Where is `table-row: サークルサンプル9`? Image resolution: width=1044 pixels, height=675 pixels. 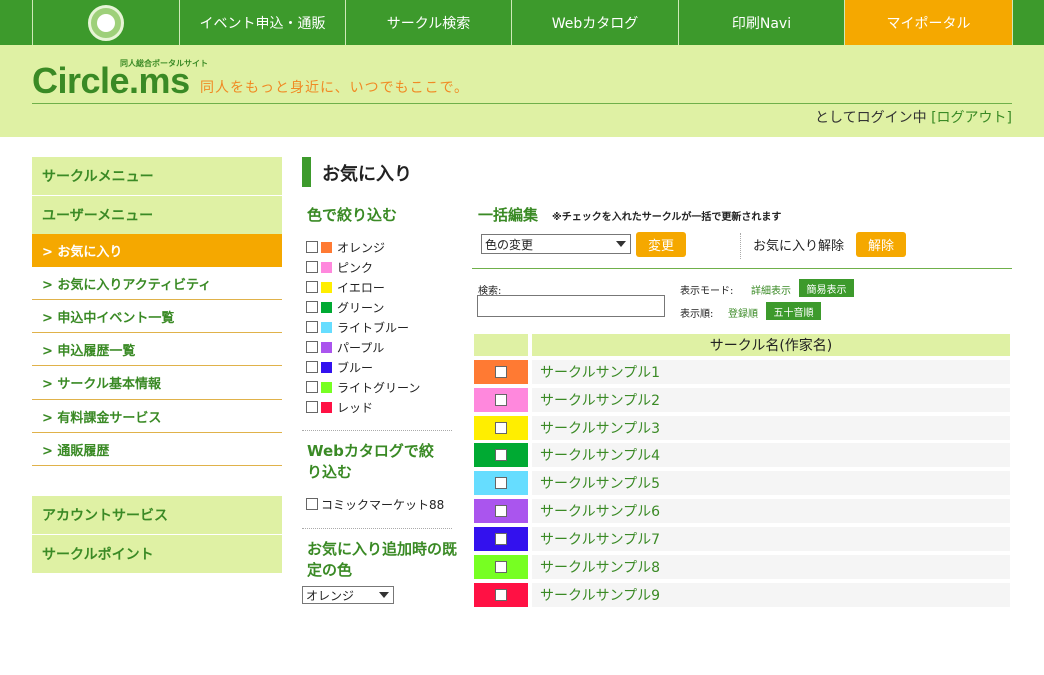 table-row: サークルサンプル9 is located at coordinates (742, 594).